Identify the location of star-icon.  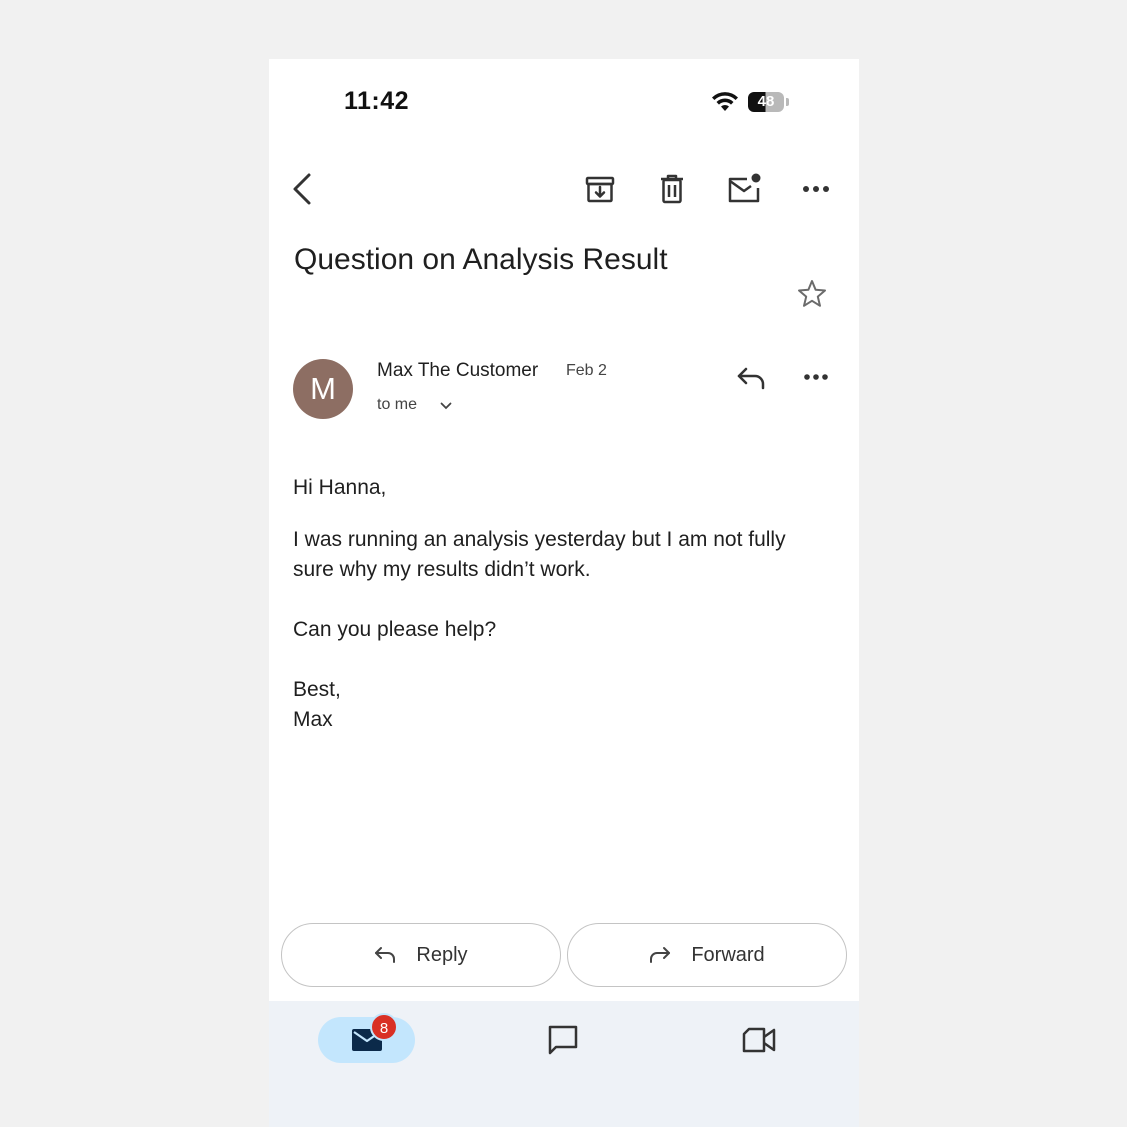
(812, 293).